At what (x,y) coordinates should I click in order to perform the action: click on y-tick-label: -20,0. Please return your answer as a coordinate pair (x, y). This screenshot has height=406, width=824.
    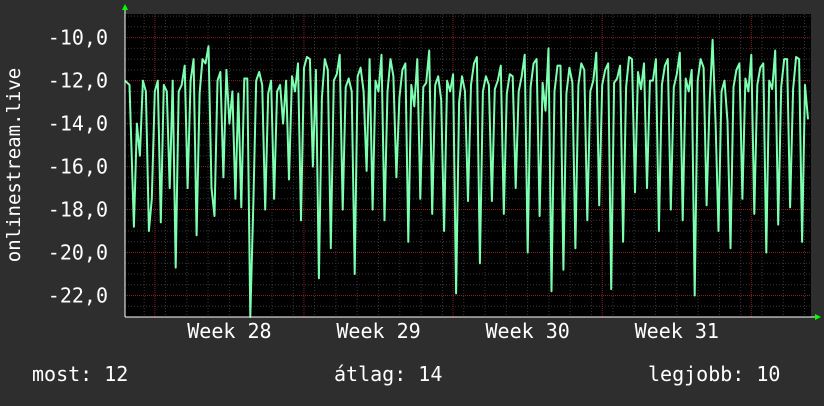
    Looking at the image, I should click on (78, 253).